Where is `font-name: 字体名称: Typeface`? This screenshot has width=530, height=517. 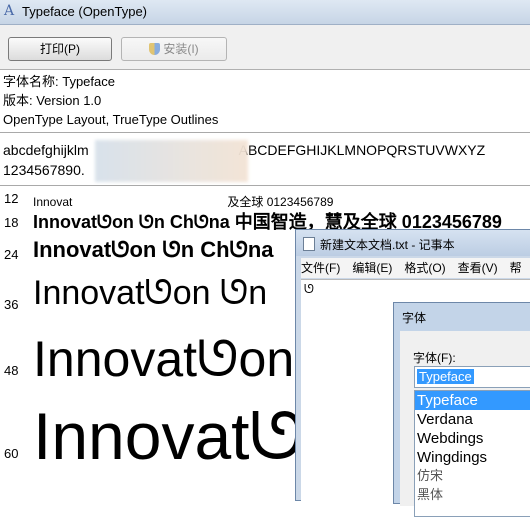
font-name: 字体名称: Typeface is located at coordinates (59, 81).